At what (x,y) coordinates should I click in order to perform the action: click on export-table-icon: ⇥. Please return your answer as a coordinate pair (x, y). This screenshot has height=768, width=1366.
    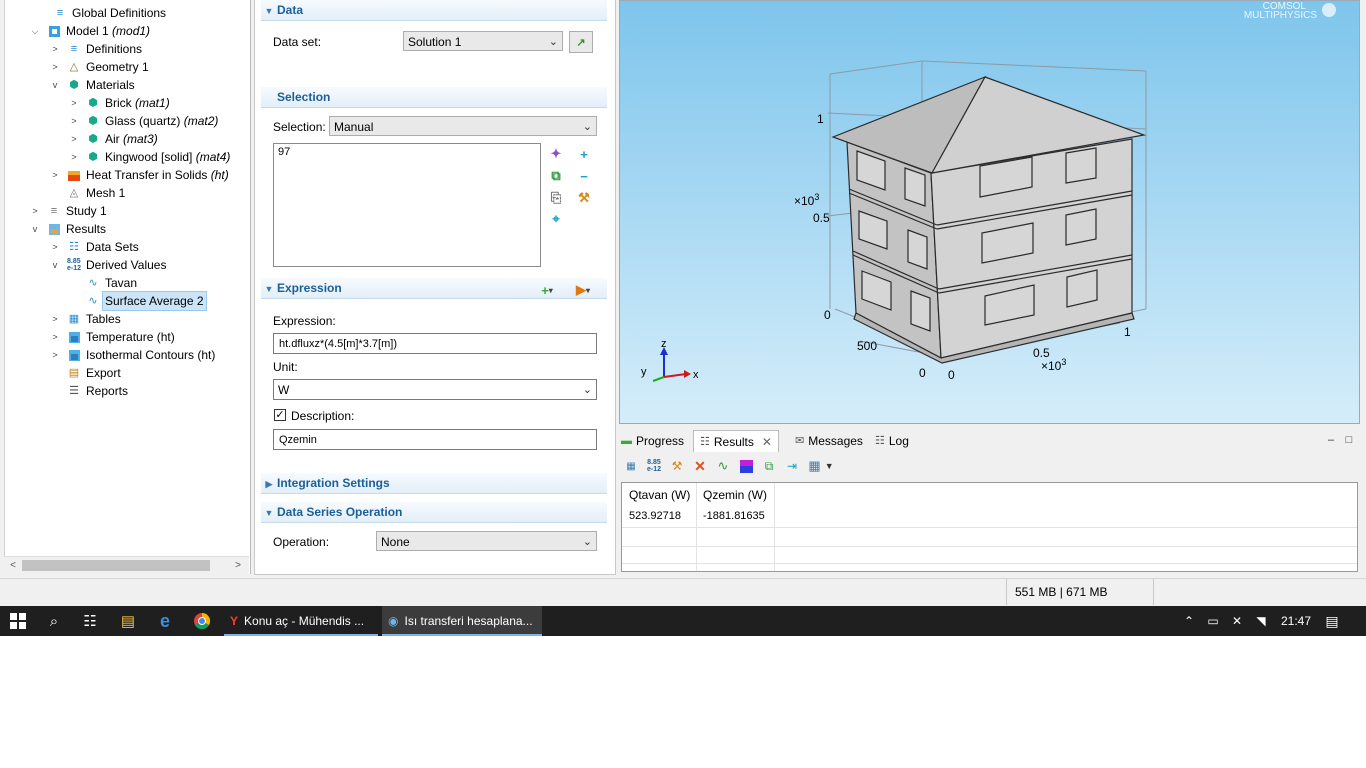
    Looking at the image, I should click on (792, 466).